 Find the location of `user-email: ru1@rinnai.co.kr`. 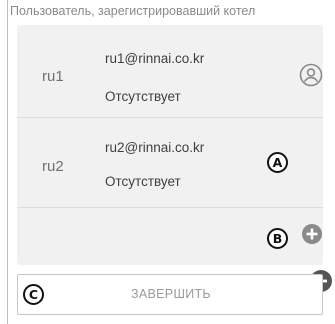

user-email: ru1@rinnai.co.kr is located at coordinates (155, 58).